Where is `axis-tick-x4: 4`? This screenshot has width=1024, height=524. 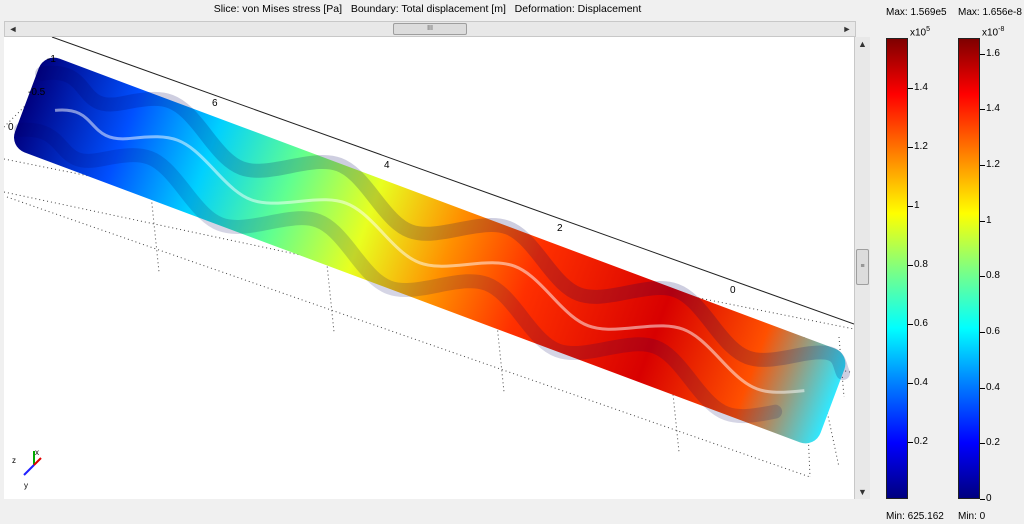 axis-tick-x4: 4 is located at coordinates (387, 165).